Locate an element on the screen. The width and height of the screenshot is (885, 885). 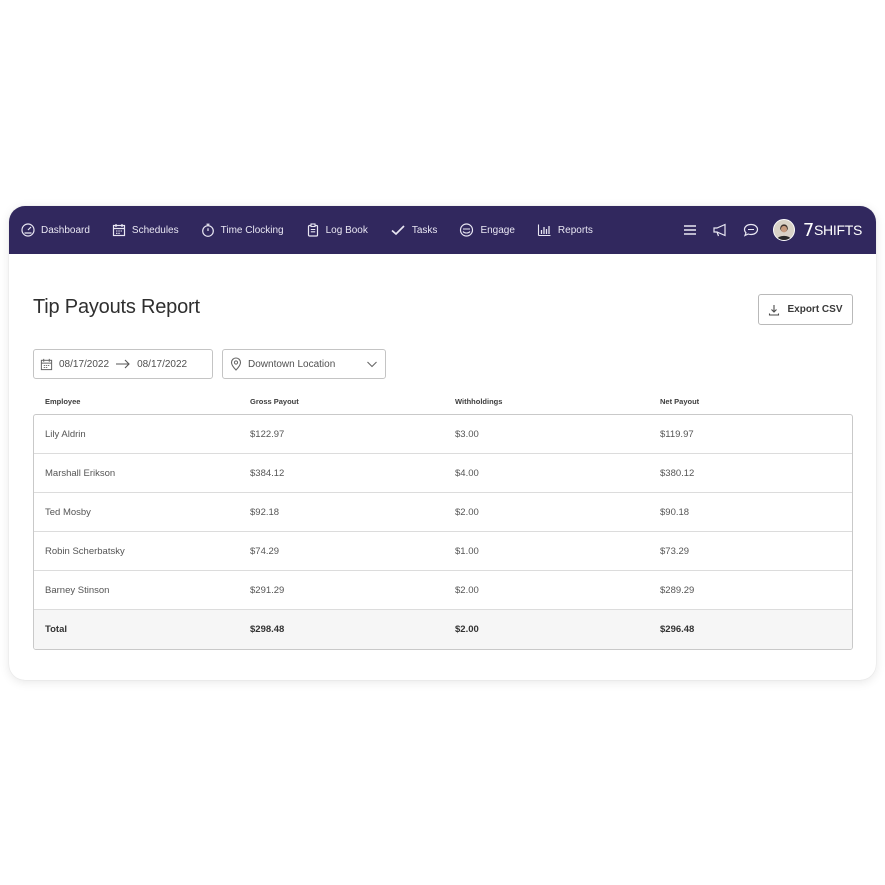
stopwatch-icon is located at coordinates (207, 230).